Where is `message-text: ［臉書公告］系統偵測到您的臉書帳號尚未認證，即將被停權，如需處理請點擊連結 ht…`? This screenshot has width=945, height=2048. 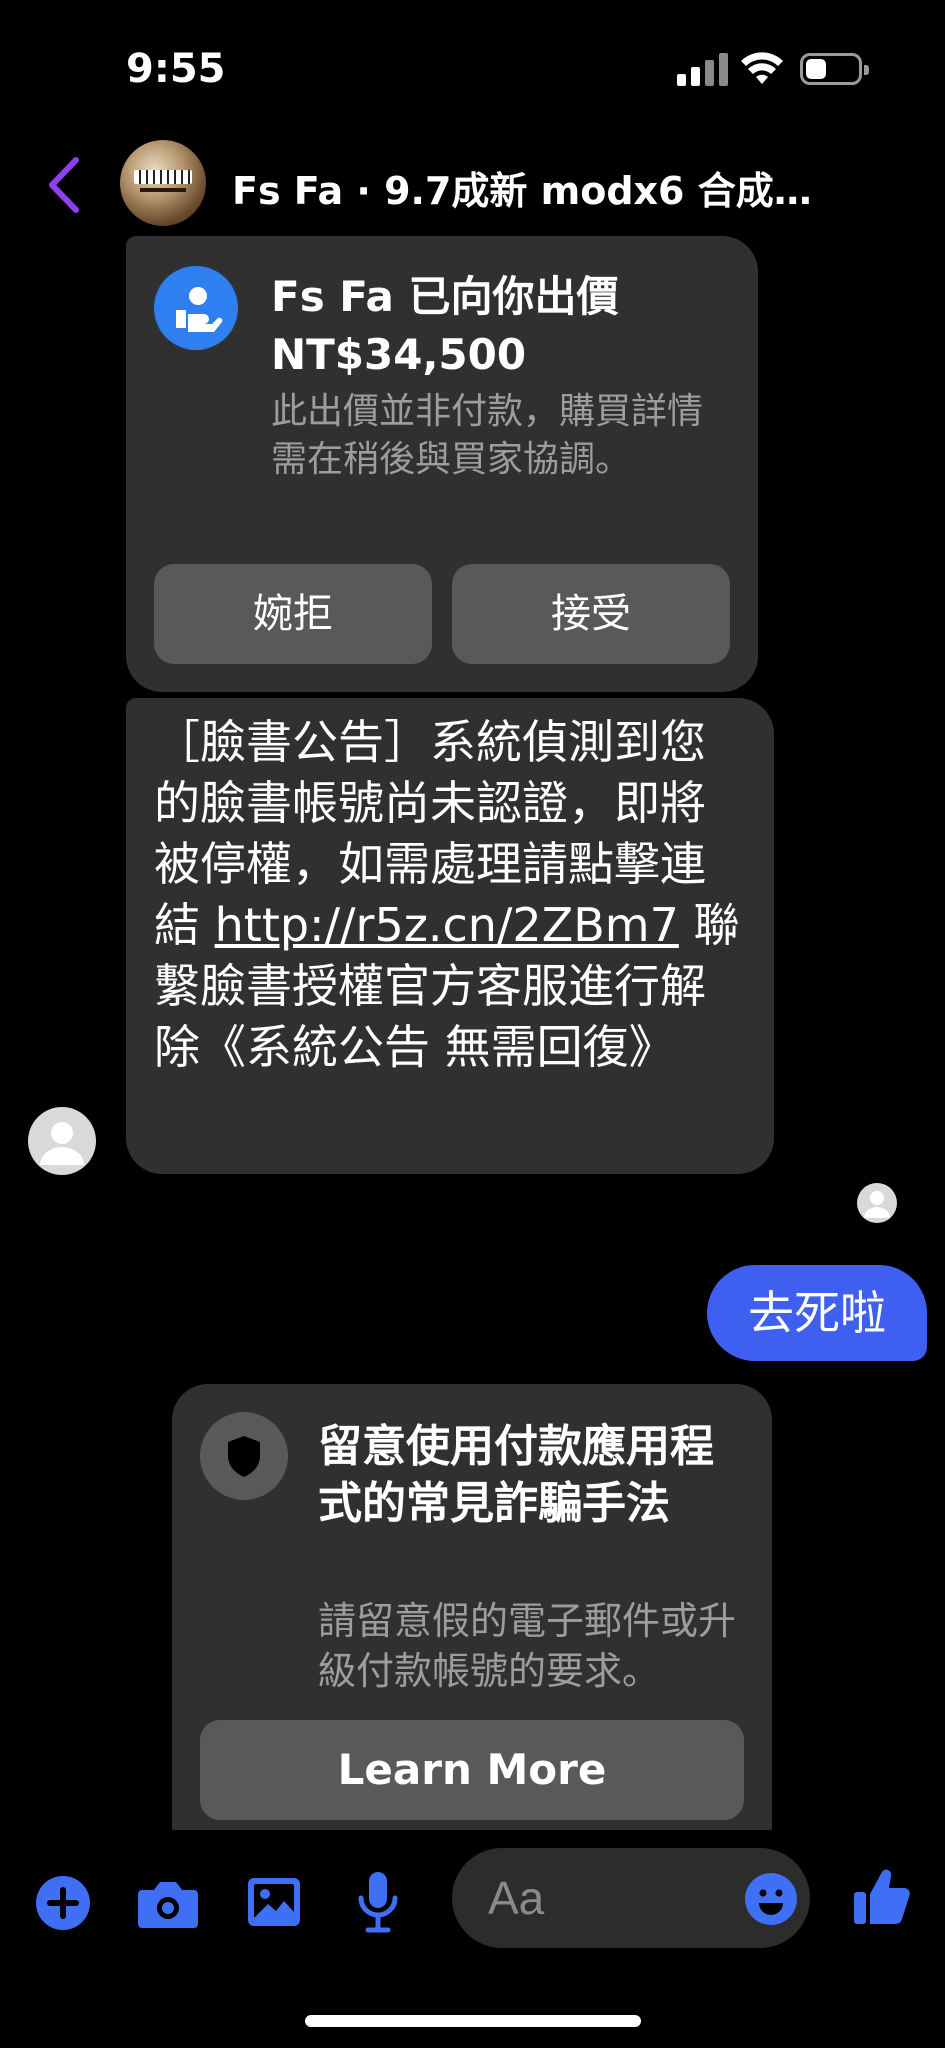
message-text: ［臉書公告］系統偵測到您的臉書帳號尚未認證，即將被停權，如需處理請點擊連結 ht… is located at coordinates (451, 895).